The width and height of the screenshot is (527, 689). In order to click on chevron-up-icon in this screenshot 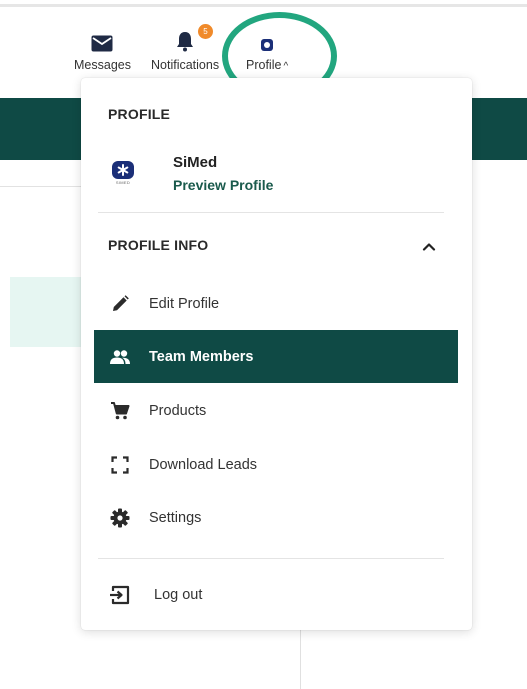, I will do `click(429, 246)`.